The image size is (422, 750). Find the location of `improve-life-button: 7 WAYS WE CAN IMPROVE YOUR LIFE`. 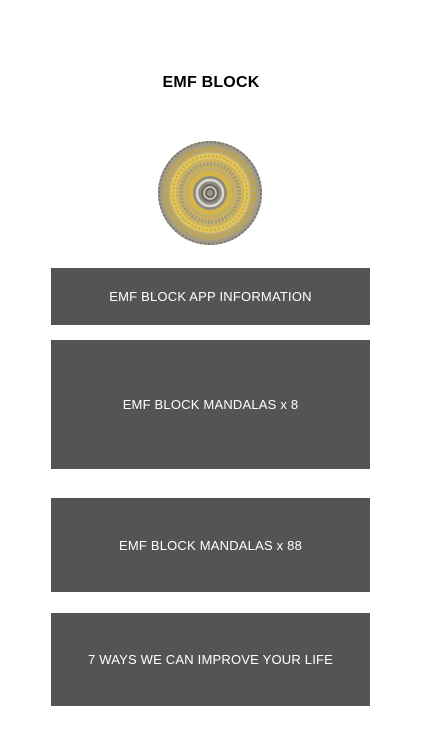

improve-life-button: 7 WAYS WE CAN IMPROVE YOUR LIFE is located at coordinates (210, 659).